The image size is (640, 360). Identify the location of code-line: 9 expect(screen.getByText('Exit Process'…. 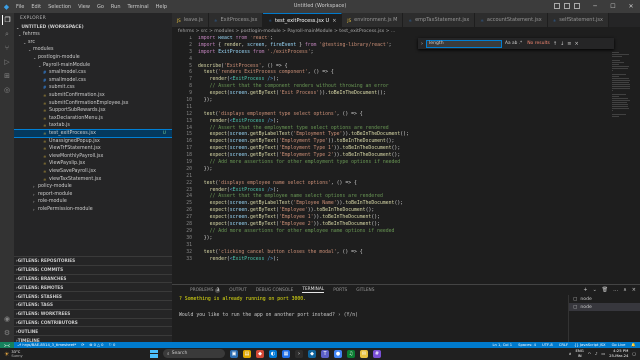
(406, 94).